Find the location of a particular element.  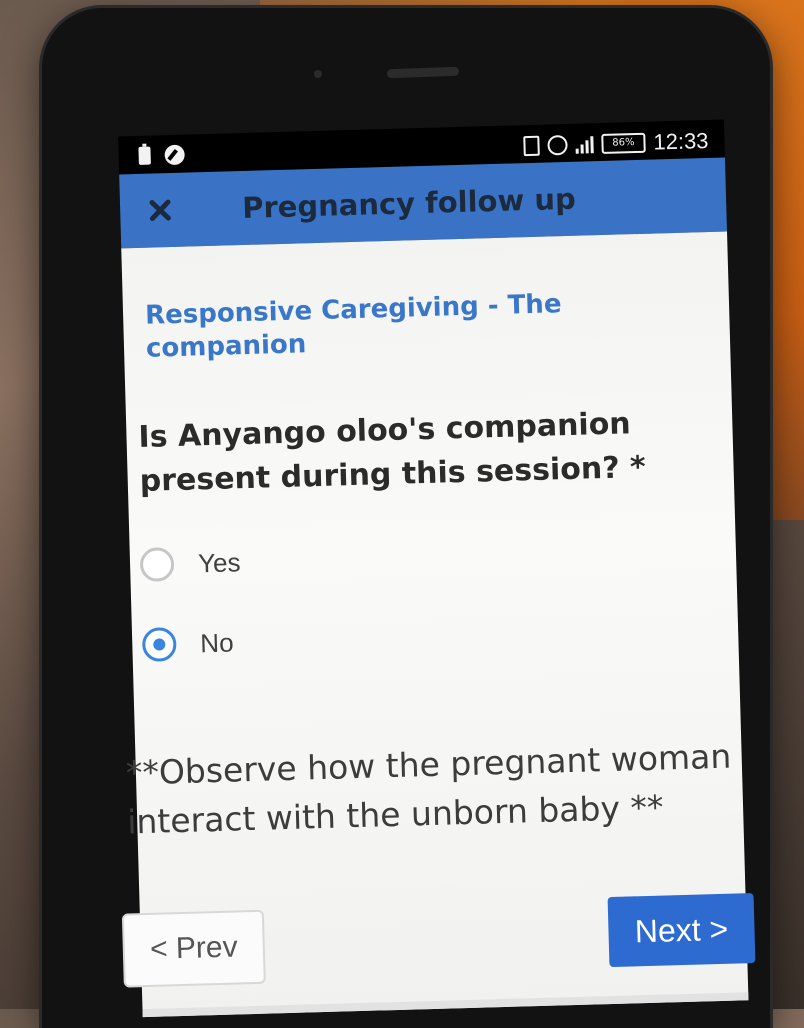

edit-icon is located at coordinates (174, 155).